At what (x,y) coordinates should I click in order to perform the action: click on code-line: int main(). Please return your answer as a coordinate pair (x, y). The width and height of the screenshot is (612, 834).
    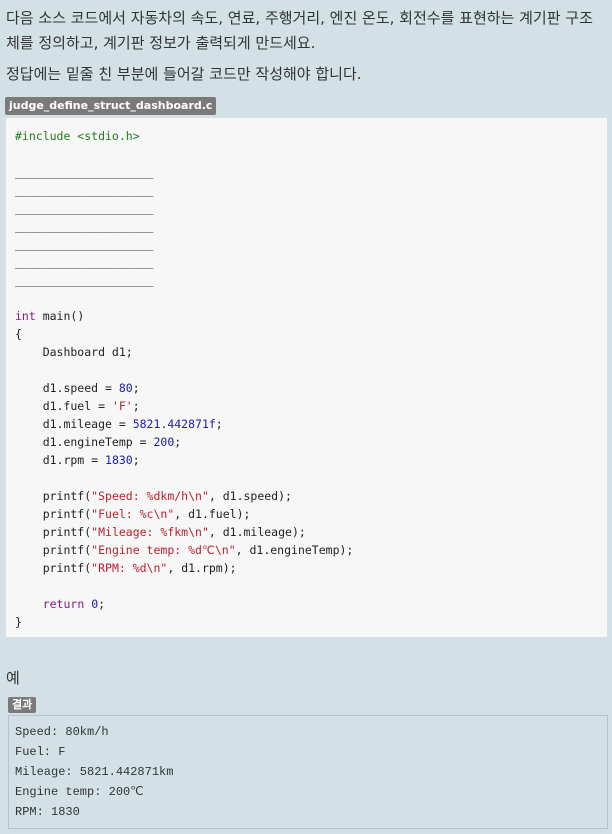
    Looking at the image, I should click on (184, 316).